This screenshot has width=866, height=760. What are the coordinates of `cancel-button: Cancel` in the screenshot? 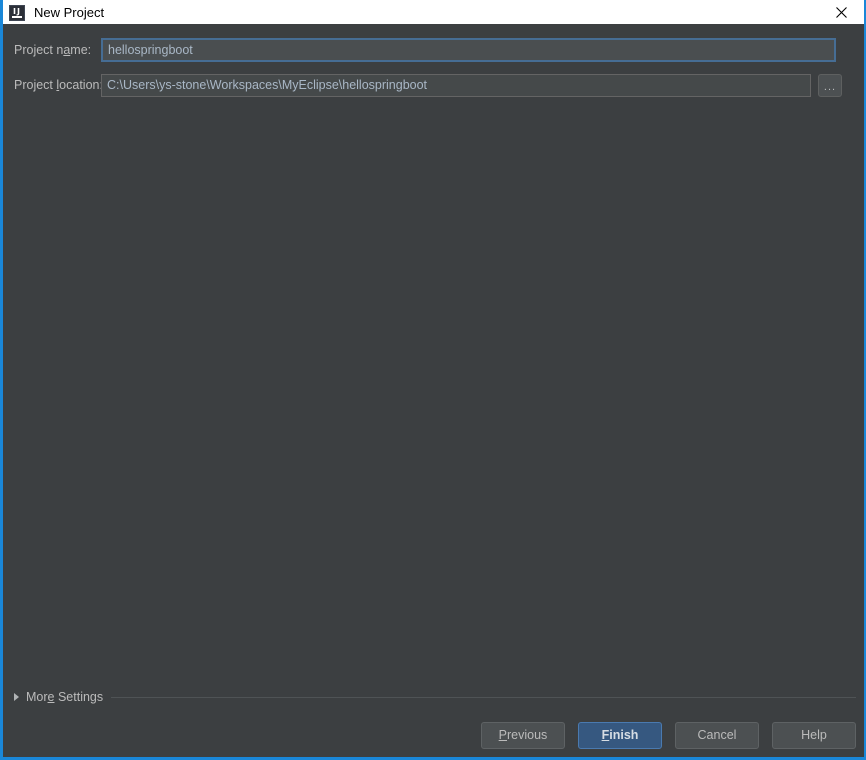 It's located at (717, 735).